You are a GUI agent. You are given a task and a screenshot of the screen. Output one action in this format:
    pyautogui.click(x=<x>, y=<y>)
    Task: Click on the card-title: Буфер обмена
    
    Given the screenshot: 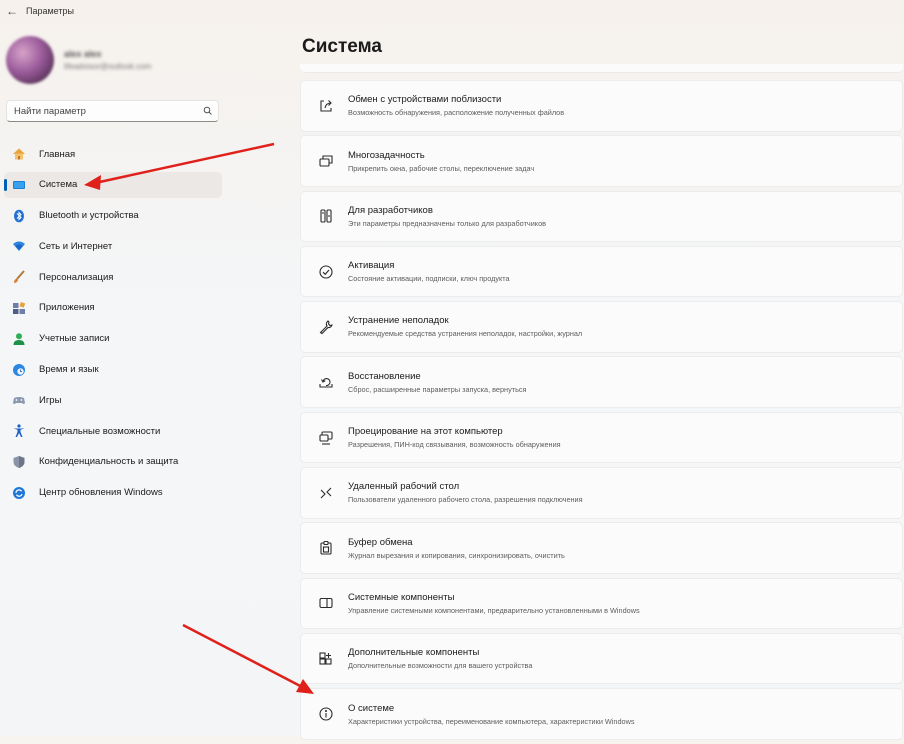 What is the action you would take?
    pyautogui.click(x=380, y=542)
    